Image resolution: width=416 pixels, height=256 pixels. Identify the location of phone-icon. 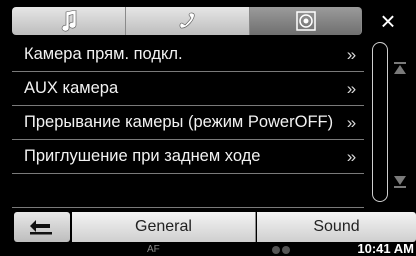
(187, 20).